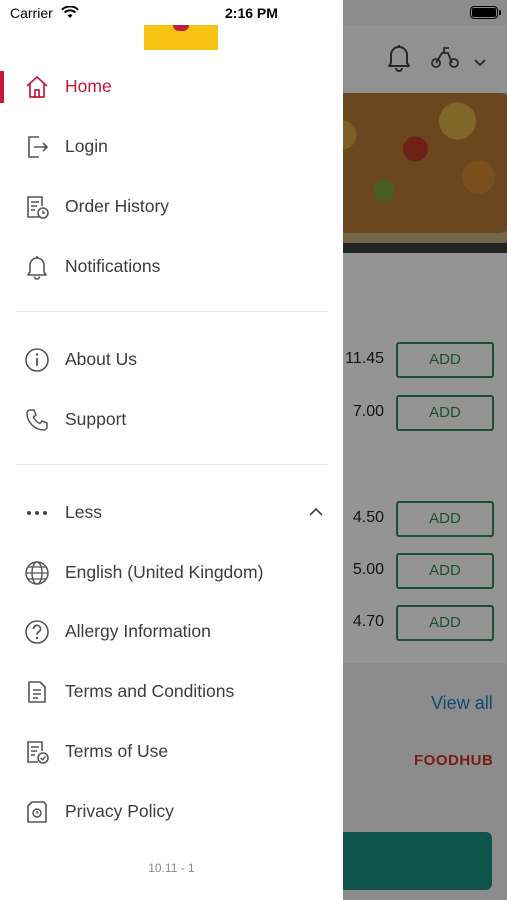 Image resolution: width=507 pixels, height=900 pixels. I want to click on menu-item-label: Allergy Information, so click(138, 631).